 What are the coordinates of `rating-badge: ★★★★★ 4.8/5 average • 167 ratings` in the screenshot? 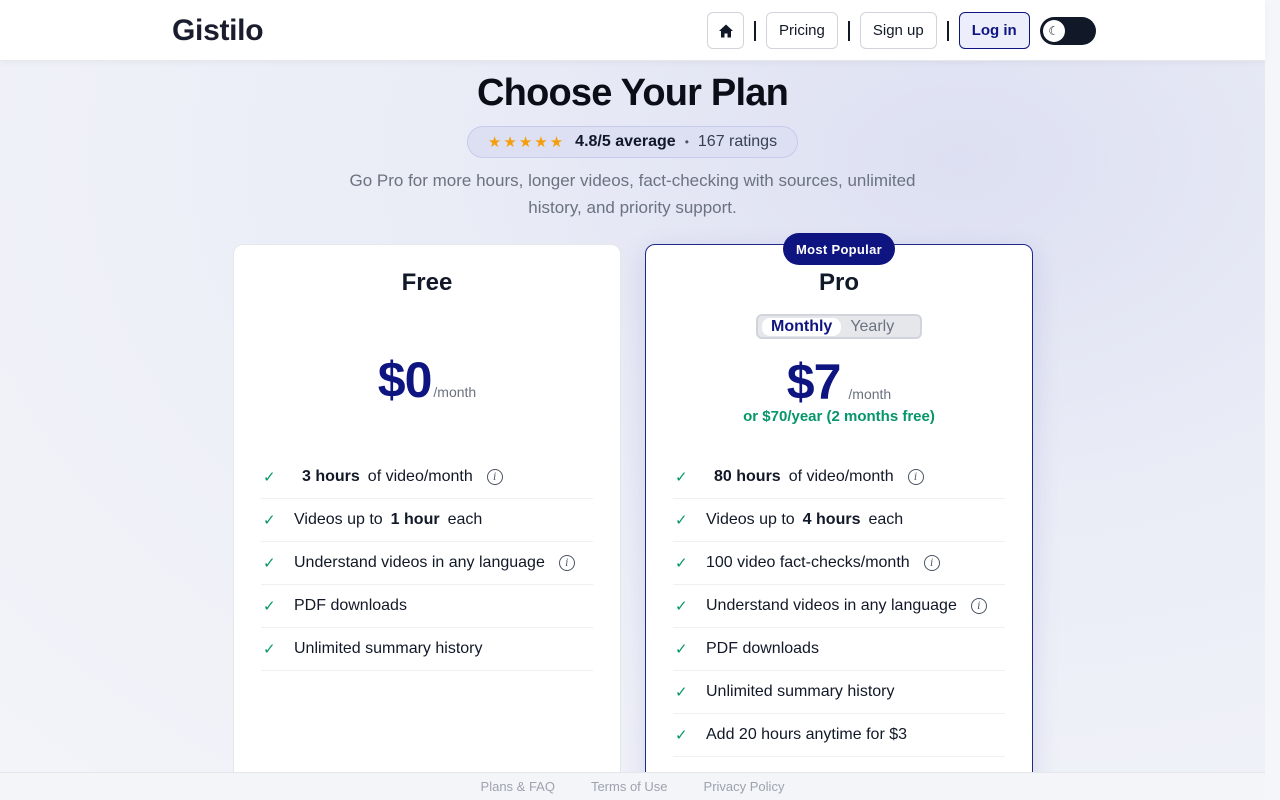 It's located at (632, 142).